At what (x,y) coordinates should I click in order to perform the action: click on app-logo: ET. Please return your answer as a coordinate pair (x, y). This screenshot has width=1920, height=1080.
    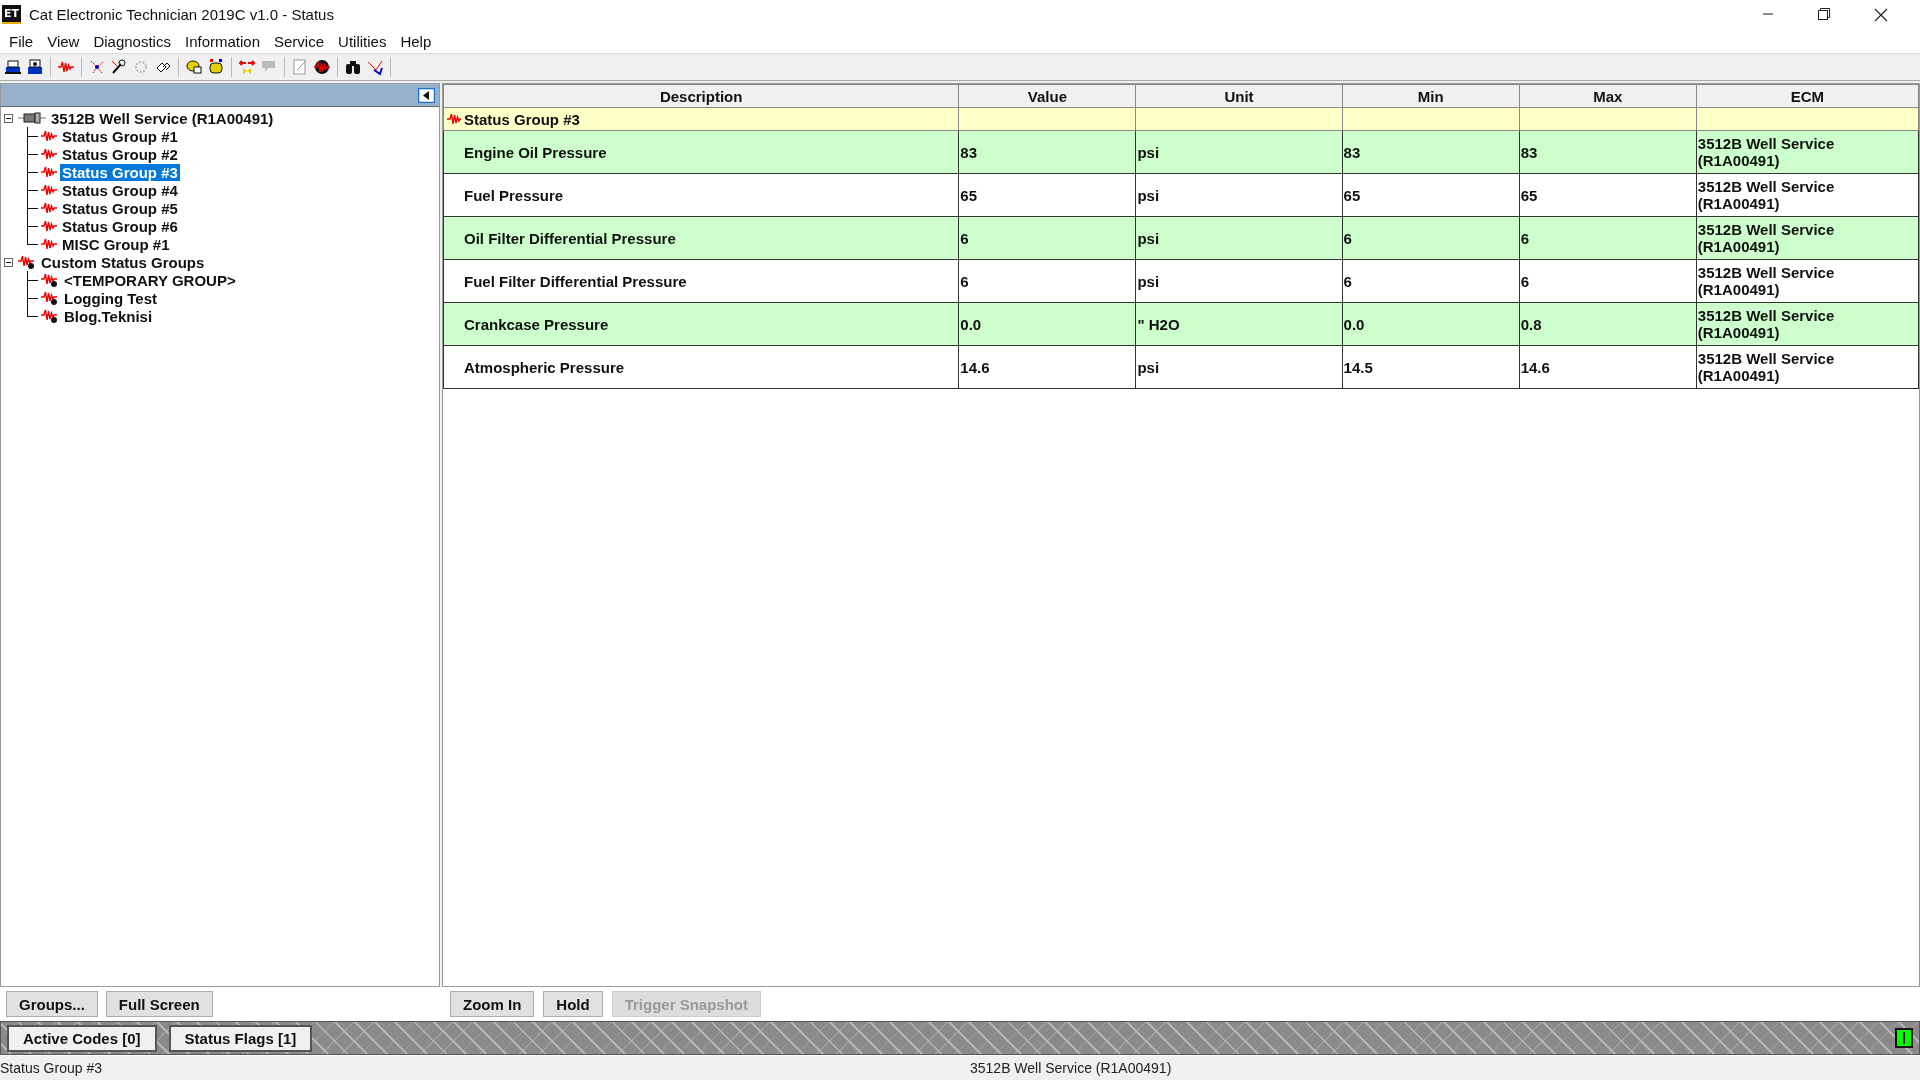
    Looking at the image, I should click on (12, 14).